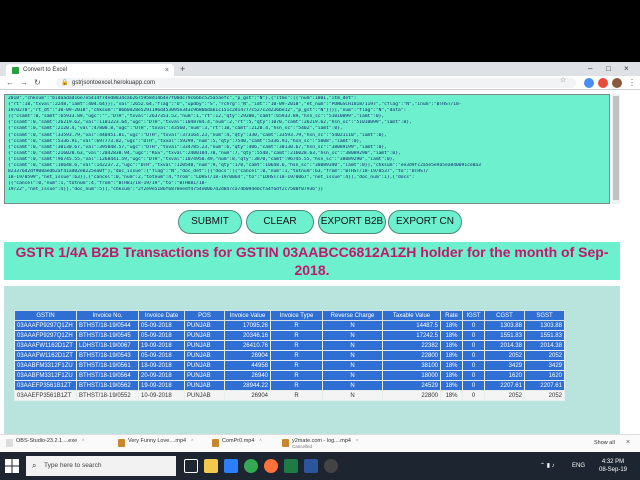 This screenshot has width=640, height=480. What do you see at coordinates (590, 68) in the screenshot?
I see `minimize-icon: –` at bounding box center [590, 68].